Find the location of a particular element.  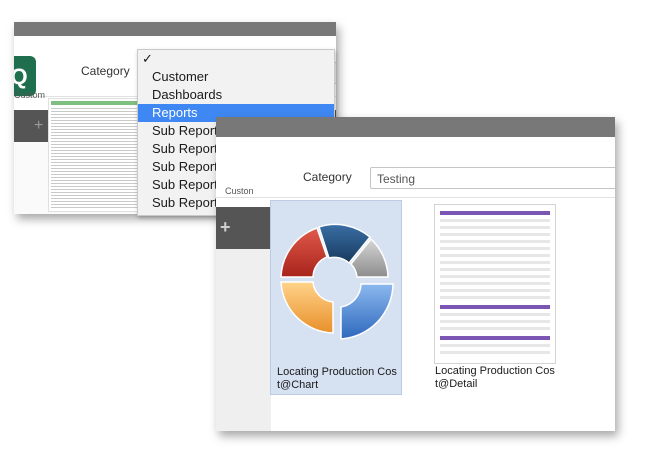

category-select: Testing is located at coordinates (492, 178).